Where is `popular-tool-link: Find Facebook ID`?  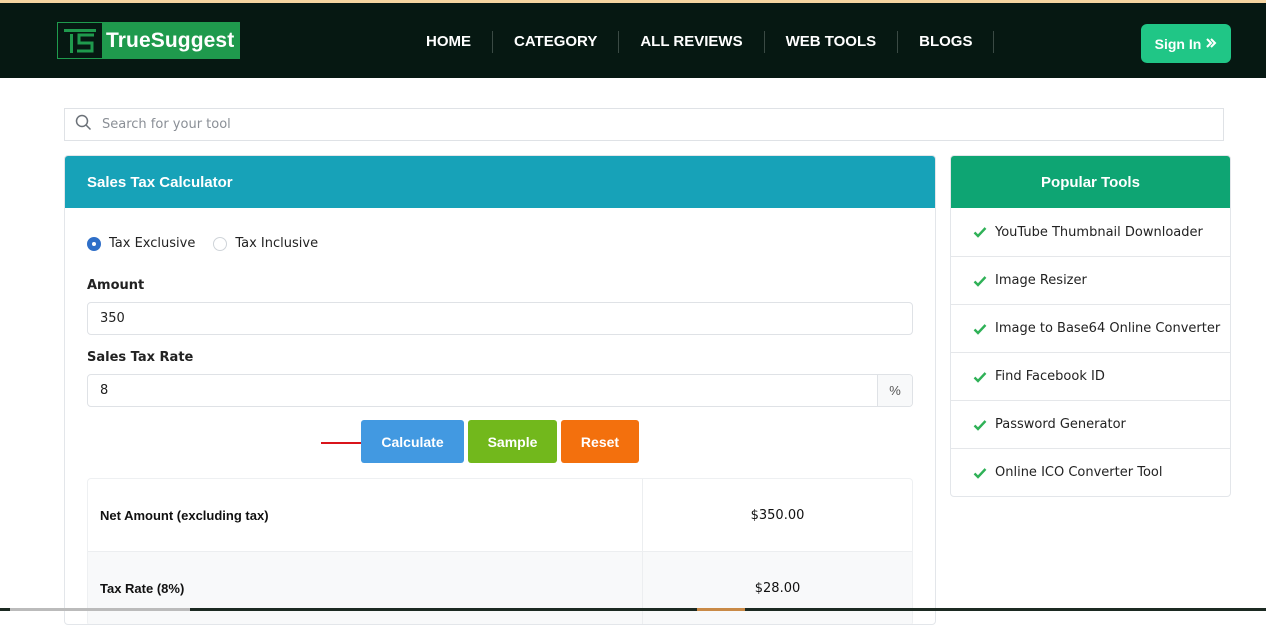 popular-tool-link: Find Facebook ID is located at coordinates (1090, 376).